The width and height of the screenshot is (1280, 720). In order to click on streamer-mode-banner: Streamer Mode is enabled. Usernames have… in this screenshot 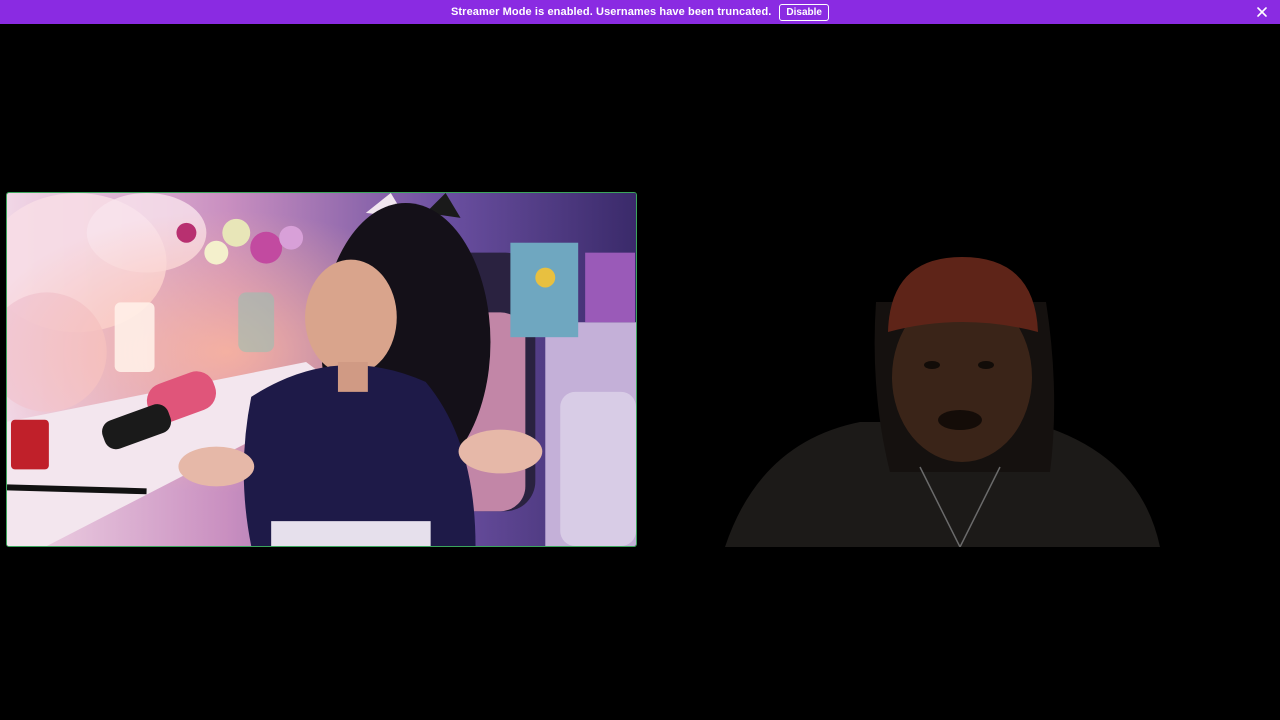, I will do `click(640, 12)`.